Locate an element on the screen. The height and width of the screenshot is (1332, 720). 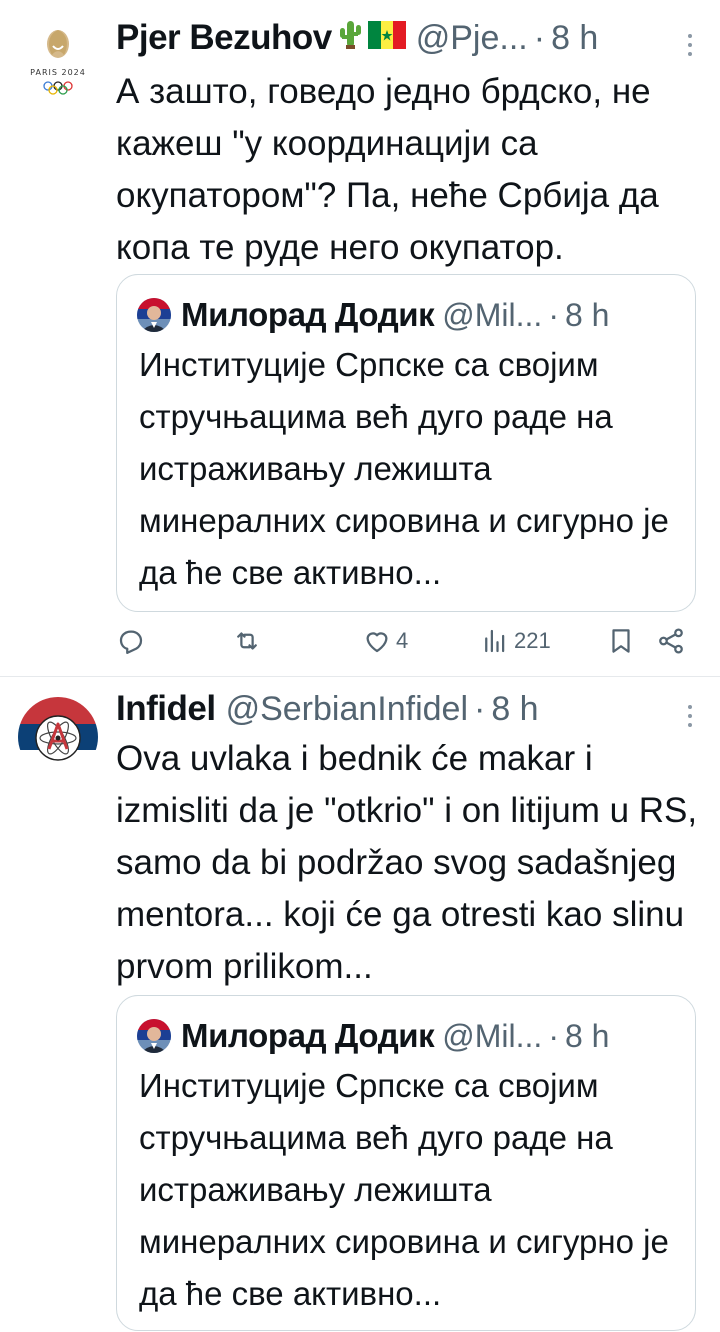
tweet-header: Infidel @SerbianInfidel · 8 h is located at coordinates (388, 712).